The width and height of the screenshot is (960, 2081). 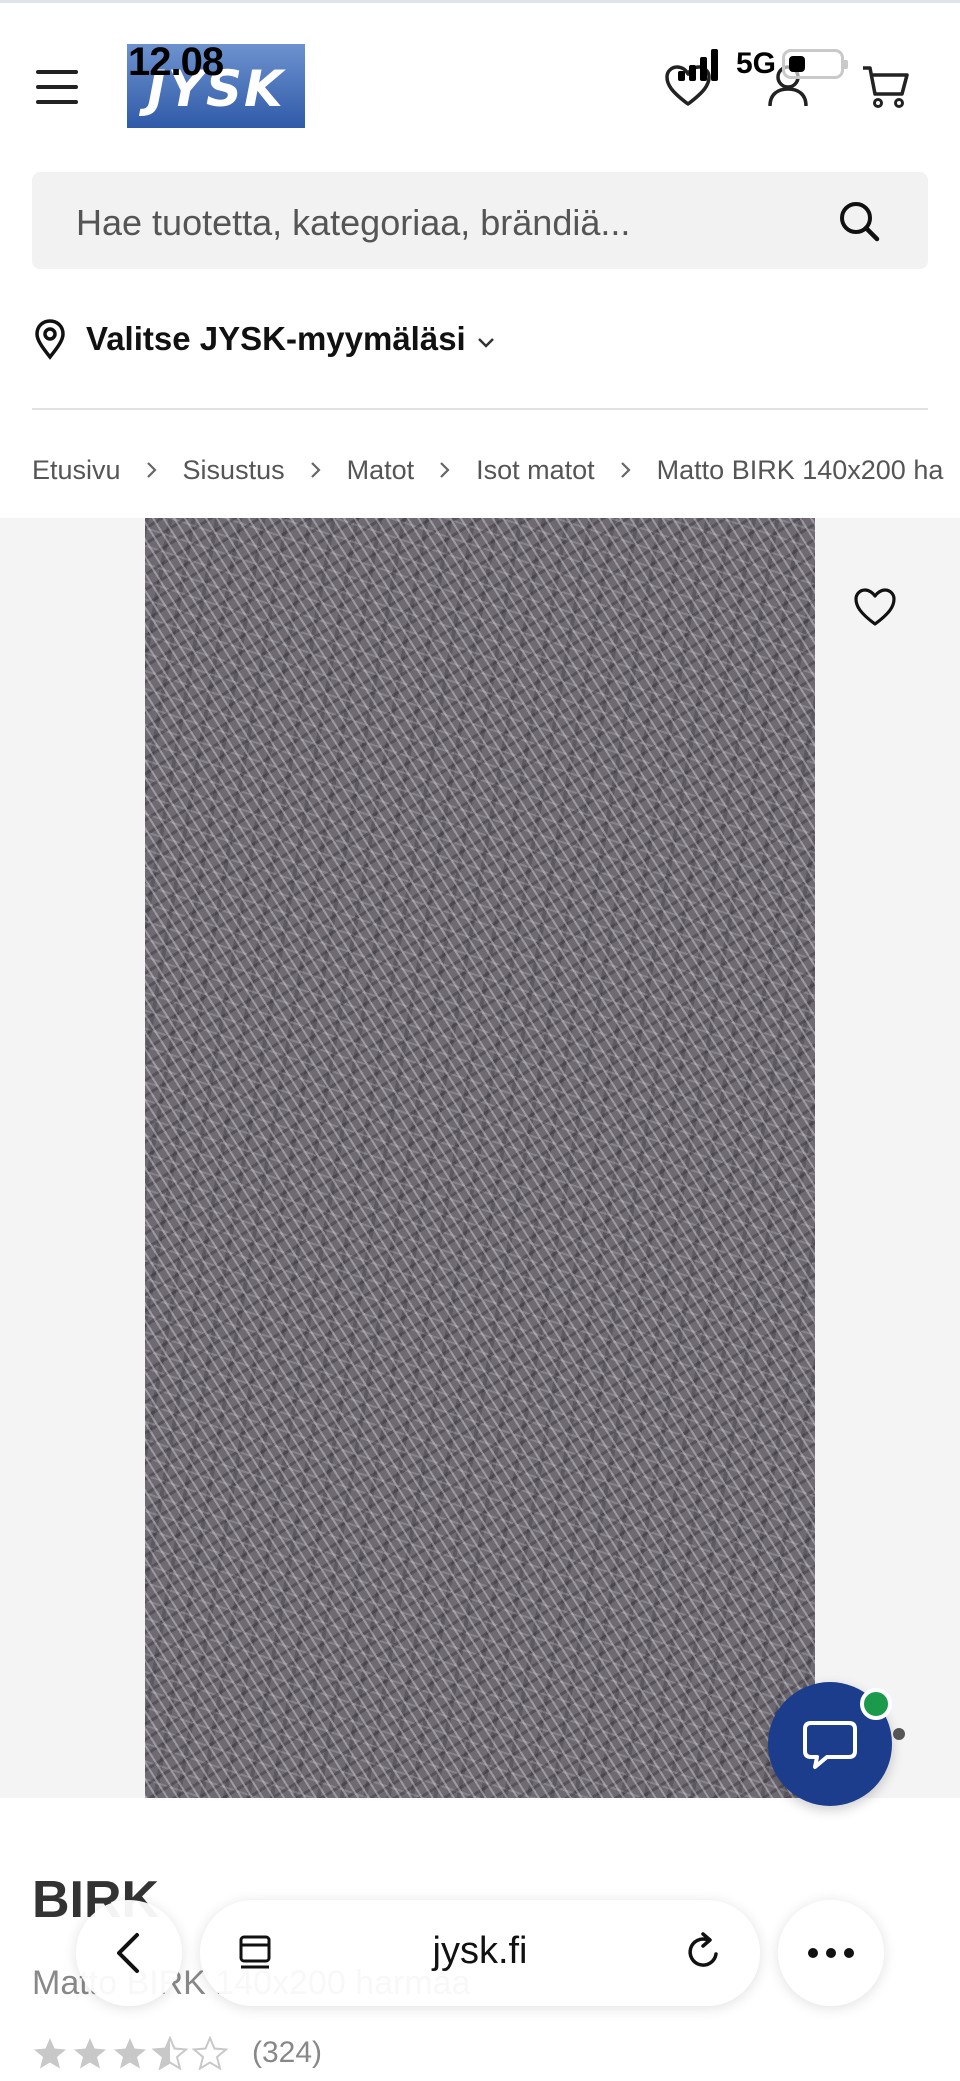 I want to click on breadcrumb-item-matot: Matot, so click(x=381, y=470).